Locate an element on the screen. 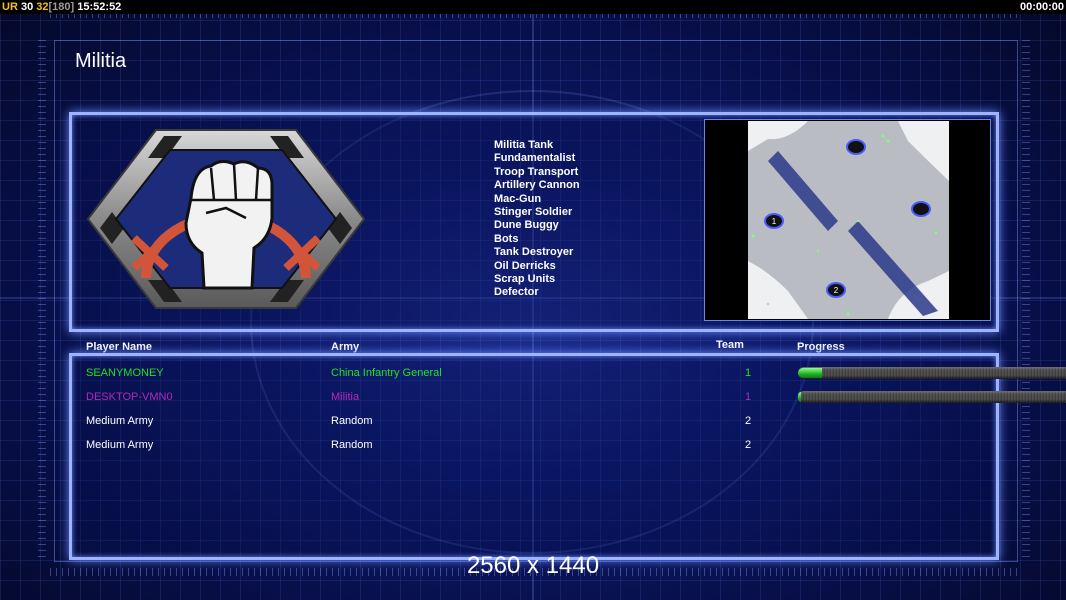  status-value-c: [180] is located at coordinates (61, 7).